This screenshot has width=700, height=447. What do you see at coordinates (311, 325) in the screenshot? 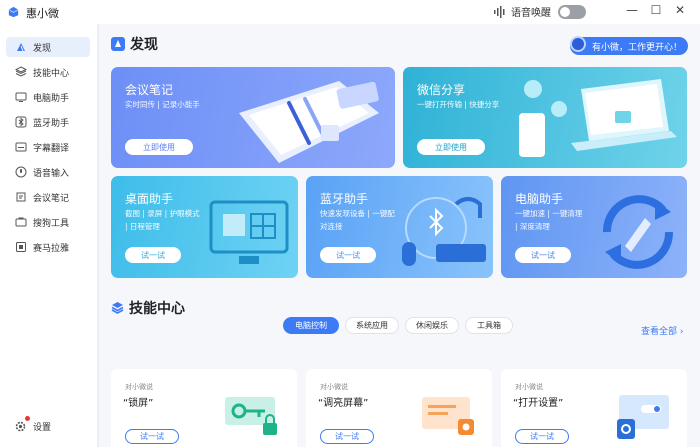
I see `tab-computer-control: 电脑控制` at bounding box center [311, 325].